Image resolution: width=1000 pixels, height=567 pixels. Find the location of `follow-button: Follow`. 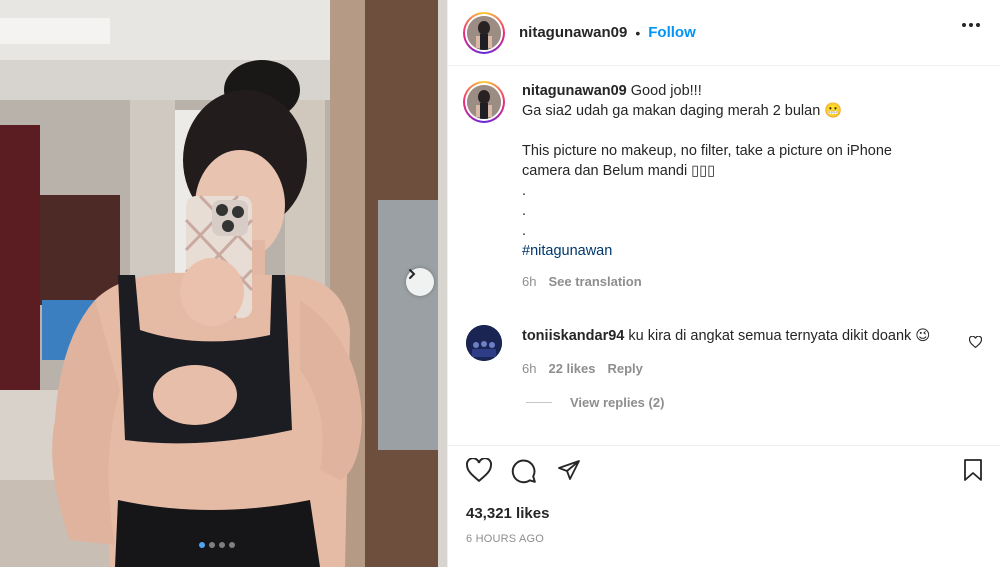

follow-button: Follow is located at coordinates (672, 32).